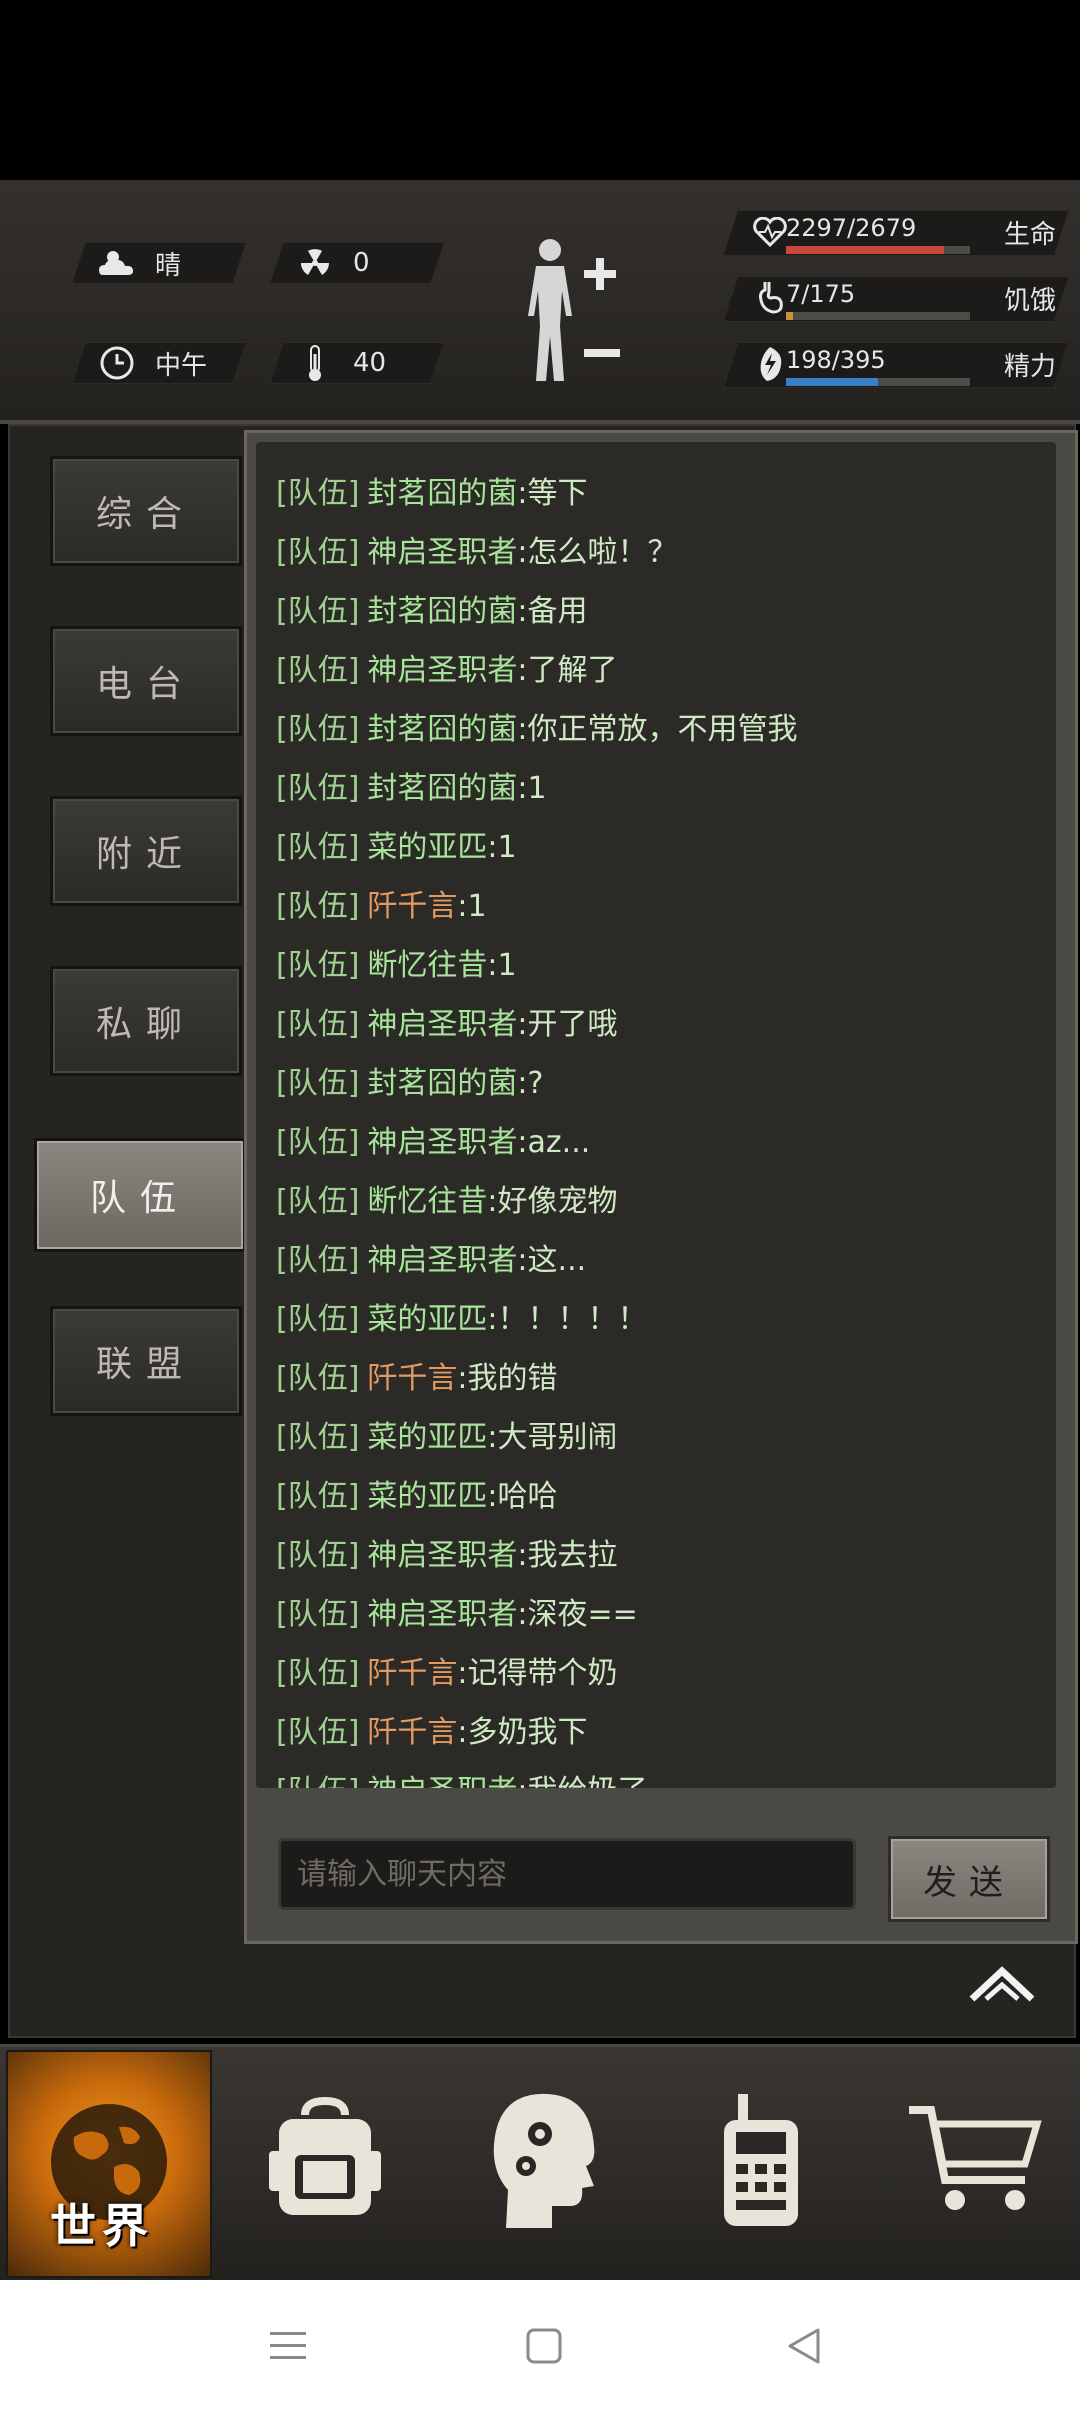 The width and height of the screenshot is (1080, 2412). I want to click on tab-team: 队伍, so click(140, 1195).